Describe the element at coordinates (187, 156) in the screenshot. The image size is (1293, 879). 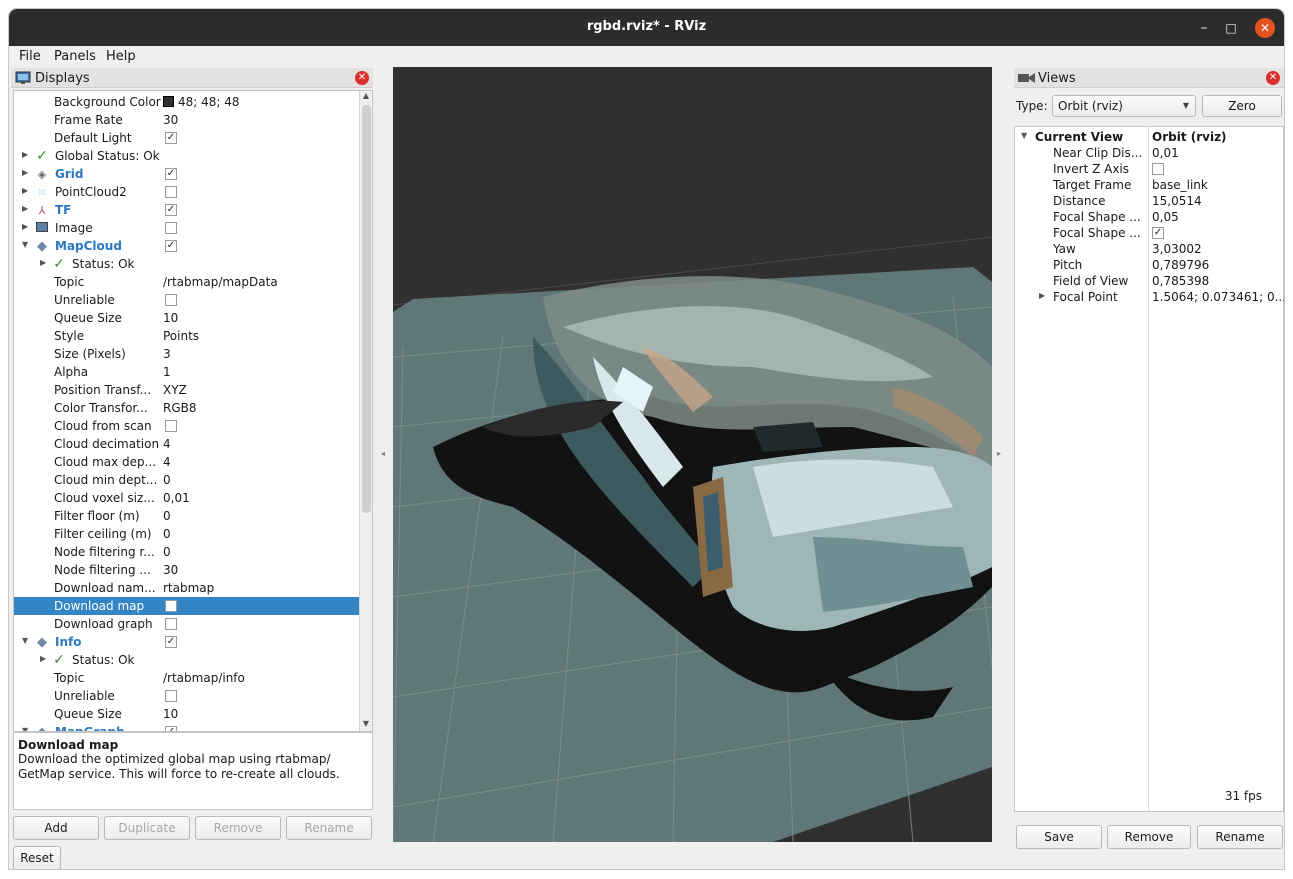
I see `display-row: ▶ ✓ Global Status: Ok` at that location.